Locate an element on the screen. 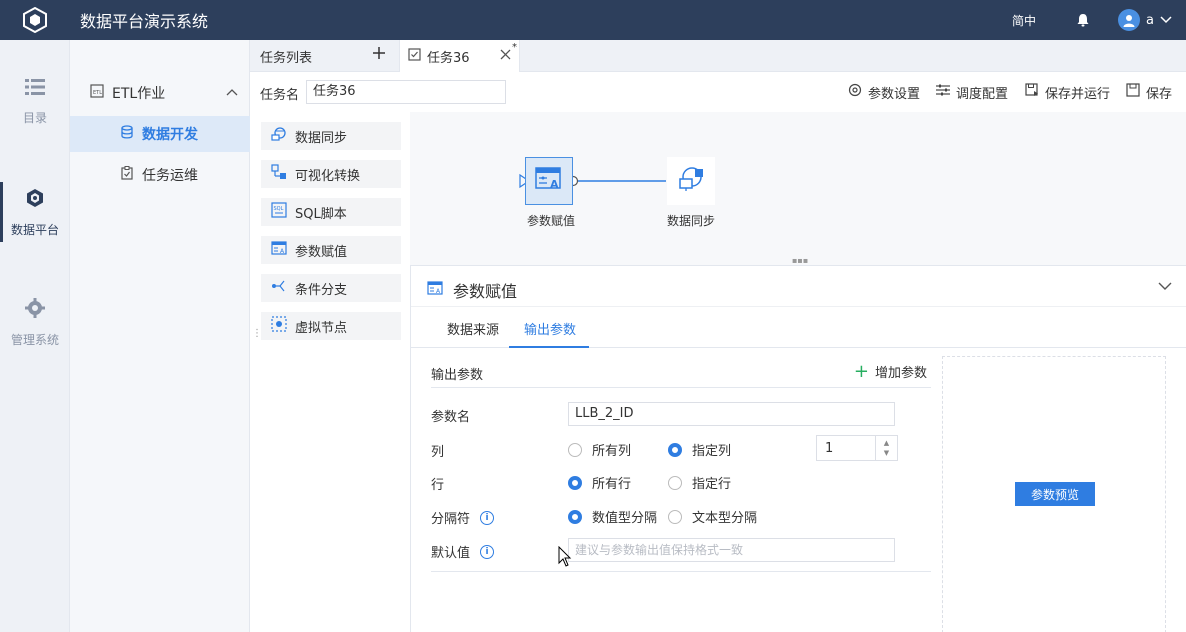 The height and width of the screenshot is (632, 1186). palette-item-condition-branch: 条件分支 is located at coordinates (331, 288).